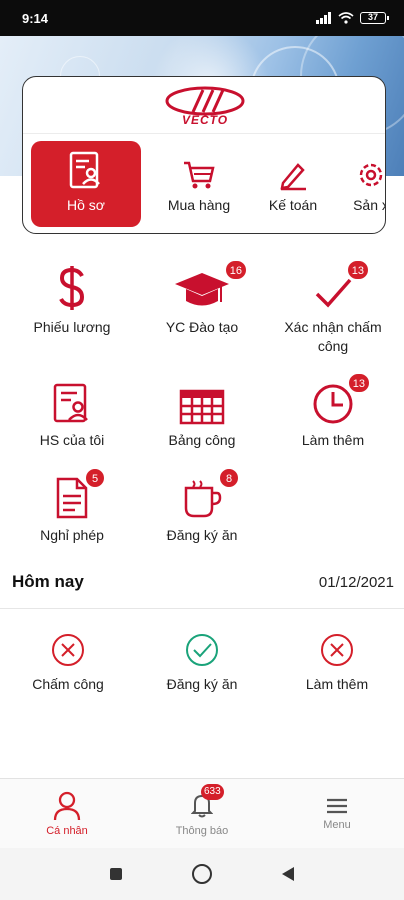  I want to click on check-circle-icon, so click(202, 650).